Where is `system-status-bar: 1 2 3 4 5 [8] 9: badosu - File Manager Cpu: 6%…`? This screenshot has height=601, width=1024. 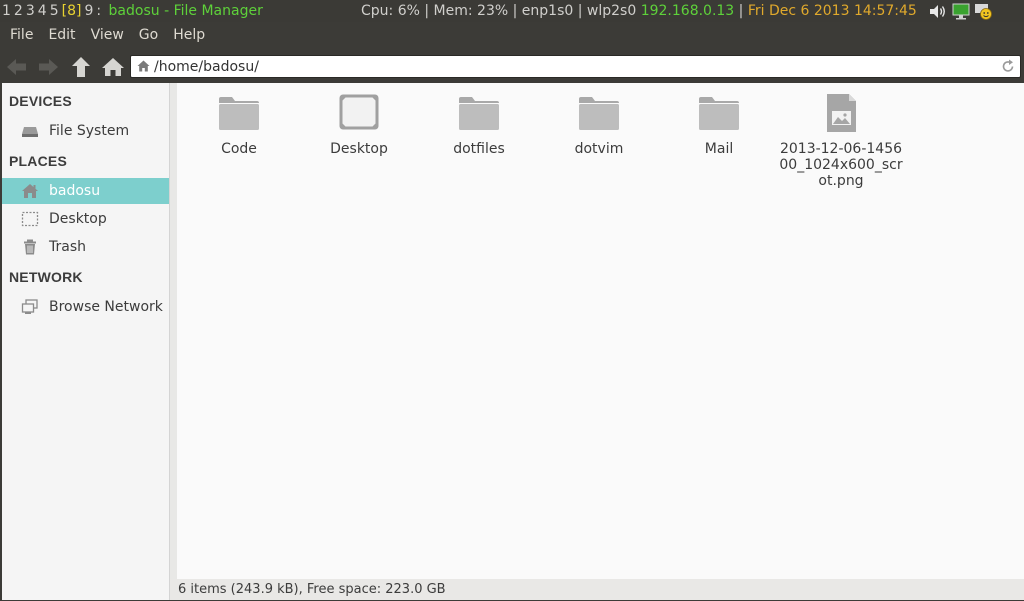 system-status-bar: 1 2 3 4 5 [8] 9: badosu - File Manager Cpu: 6%… is located at coordinates (512, 11).